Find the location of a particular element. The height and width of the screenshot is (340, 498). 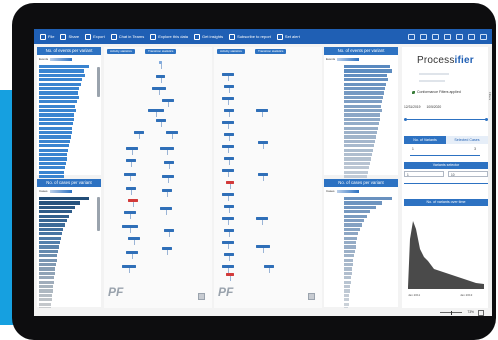

variants-from-input: 1 is located at coordinates (424, 174).